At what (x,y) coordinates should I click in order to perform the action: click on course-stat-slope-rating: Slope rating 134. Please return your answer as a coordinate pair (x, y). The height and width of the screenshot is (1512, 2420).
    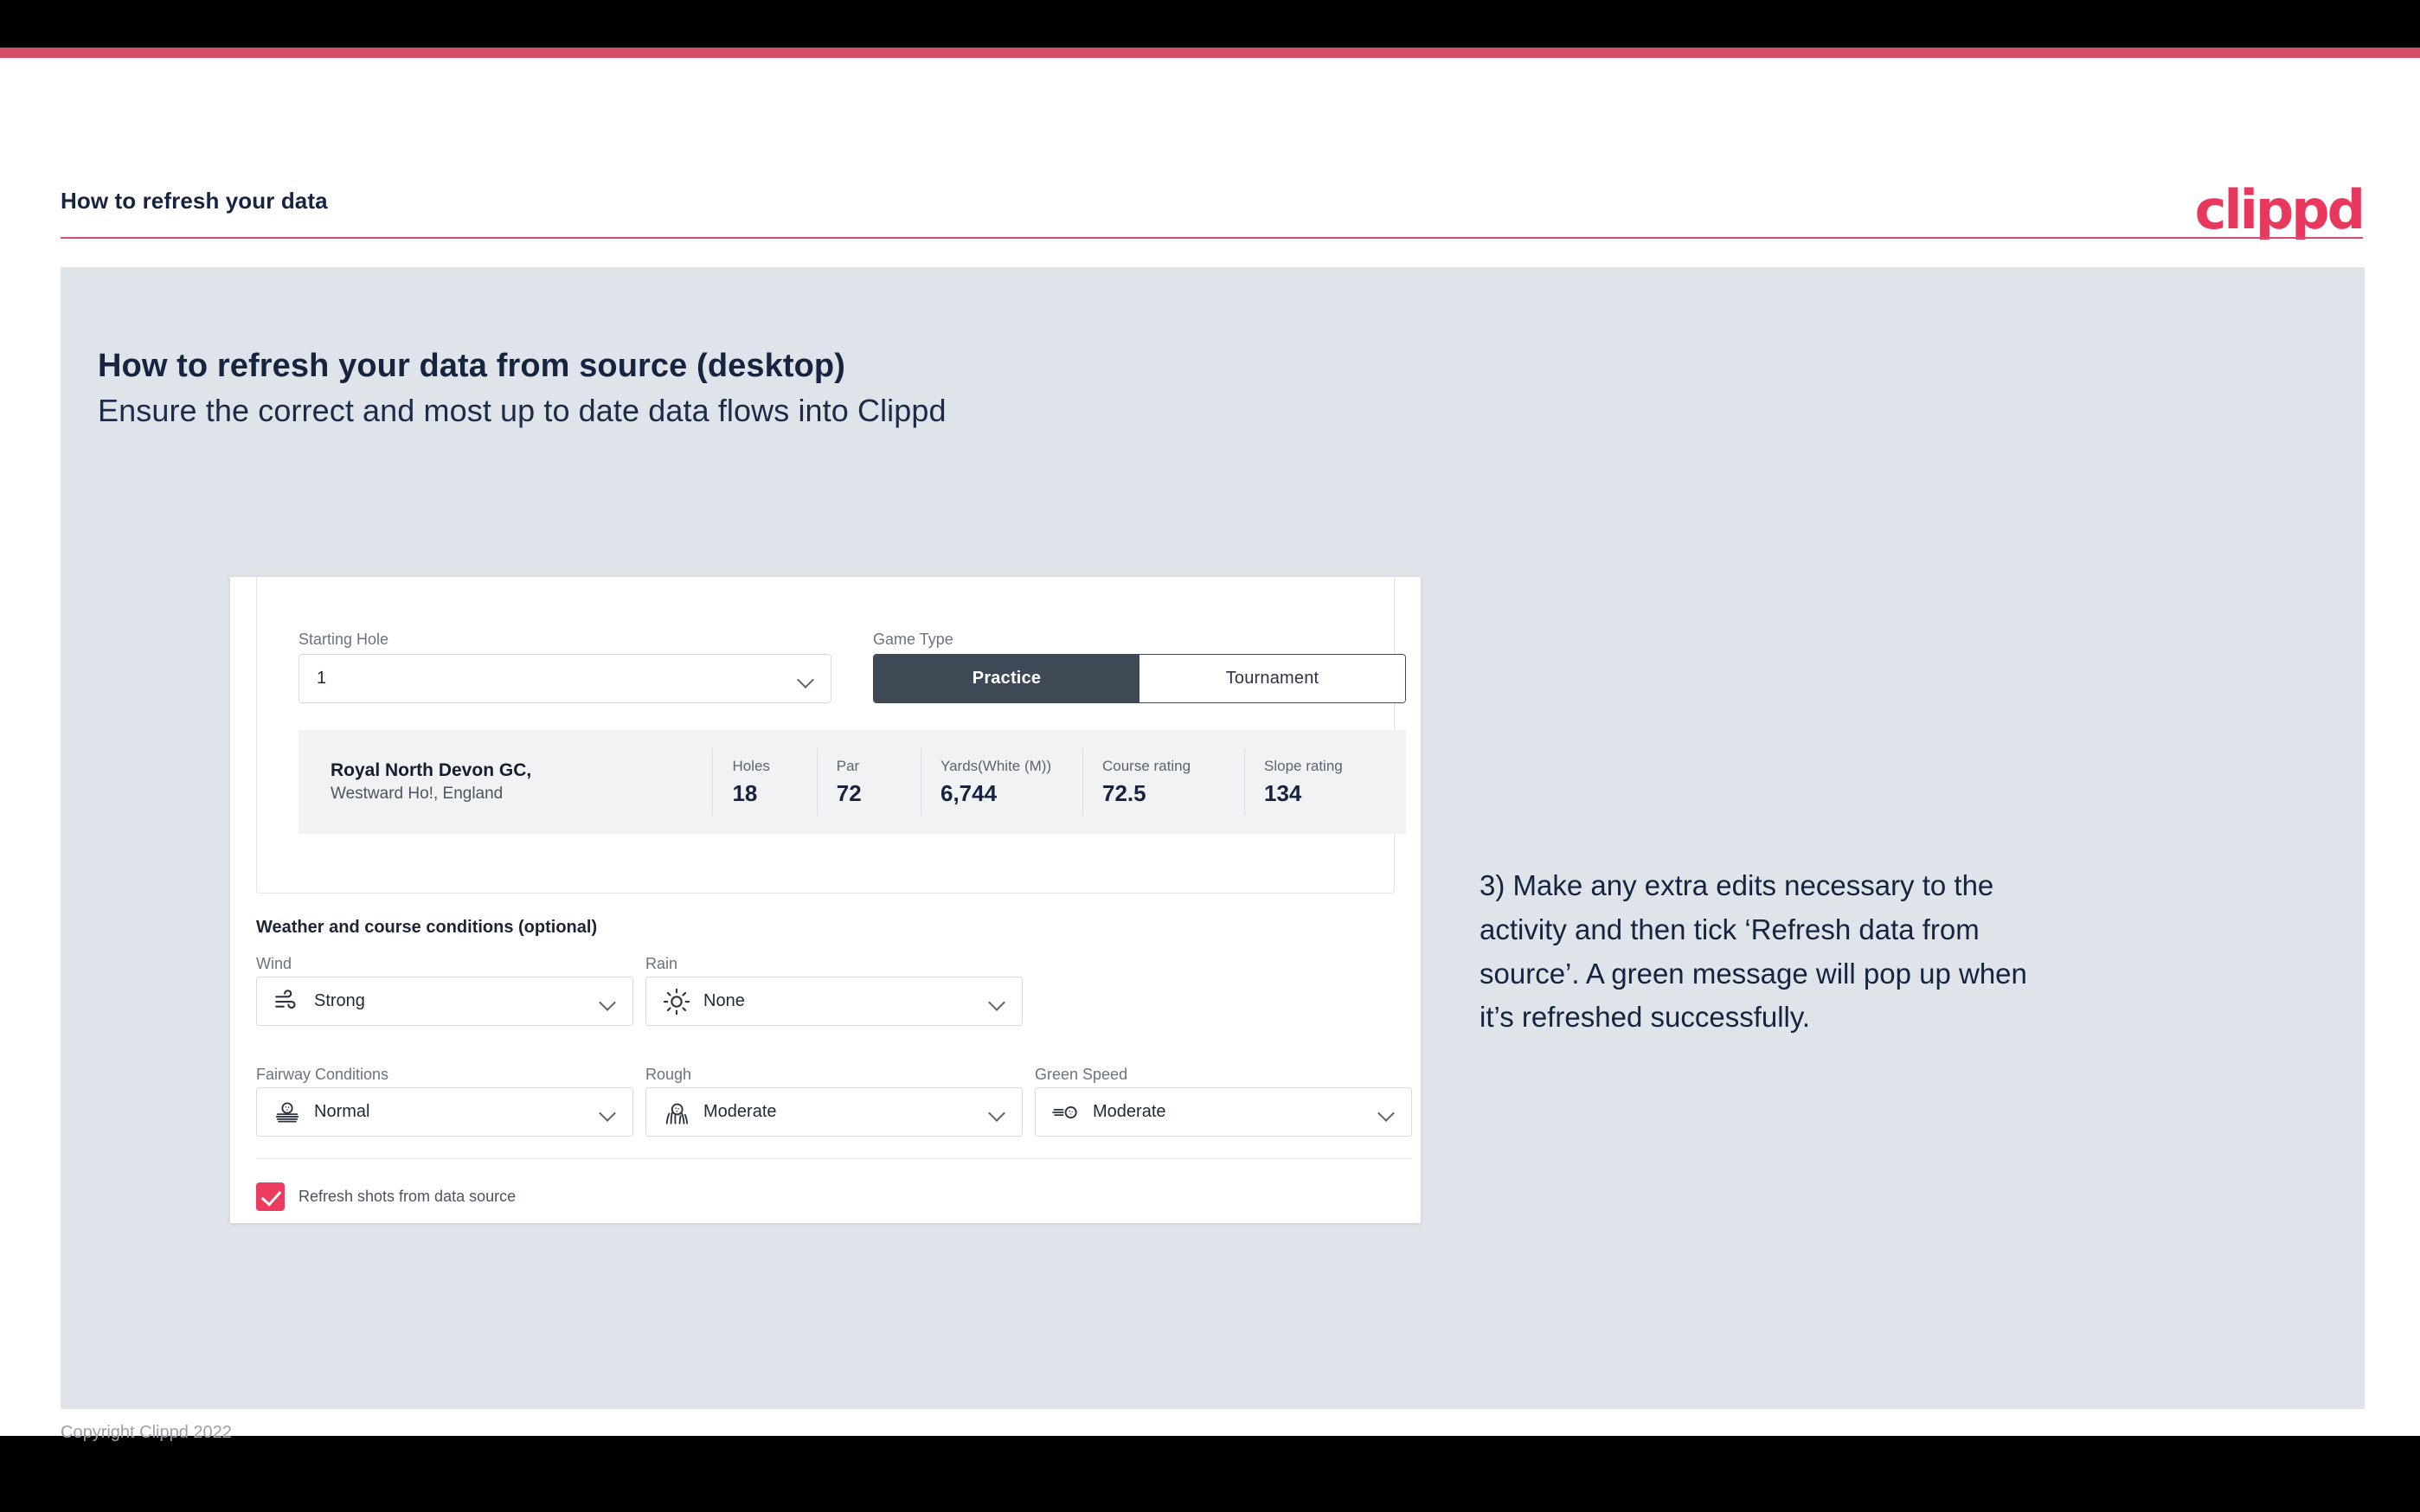
    Looking at the image, I should click on (1325, 782).